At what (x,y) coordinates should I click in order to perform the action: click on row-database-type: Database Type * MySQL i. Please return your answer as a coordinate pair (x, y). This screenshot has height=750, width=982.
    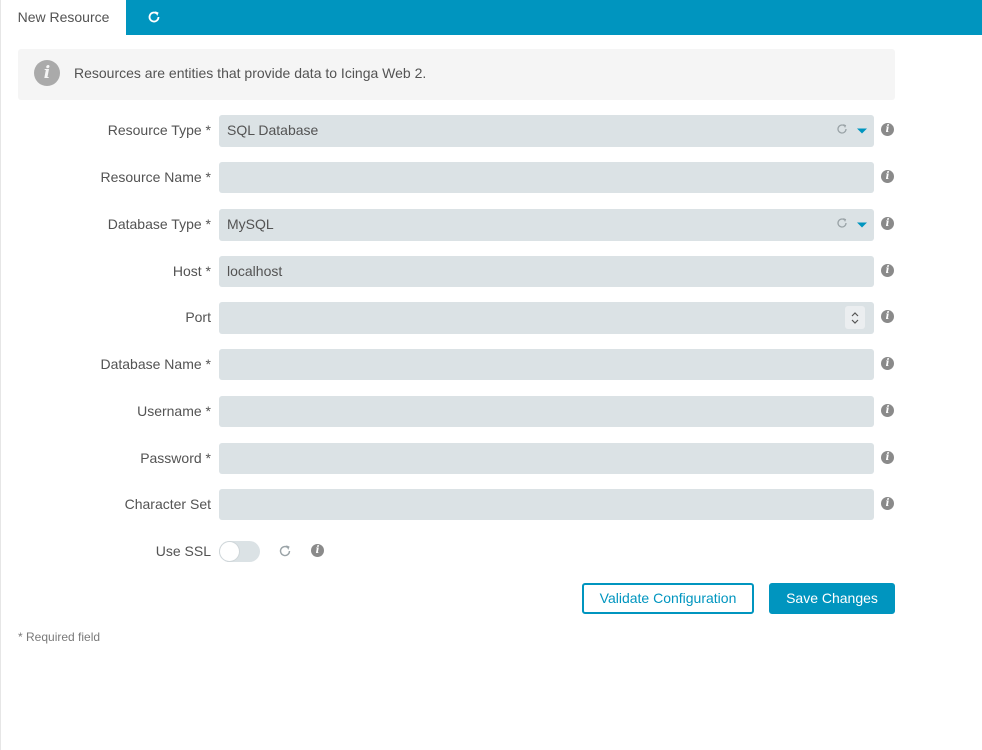
    Looking at the image, I should click on (451, 225).